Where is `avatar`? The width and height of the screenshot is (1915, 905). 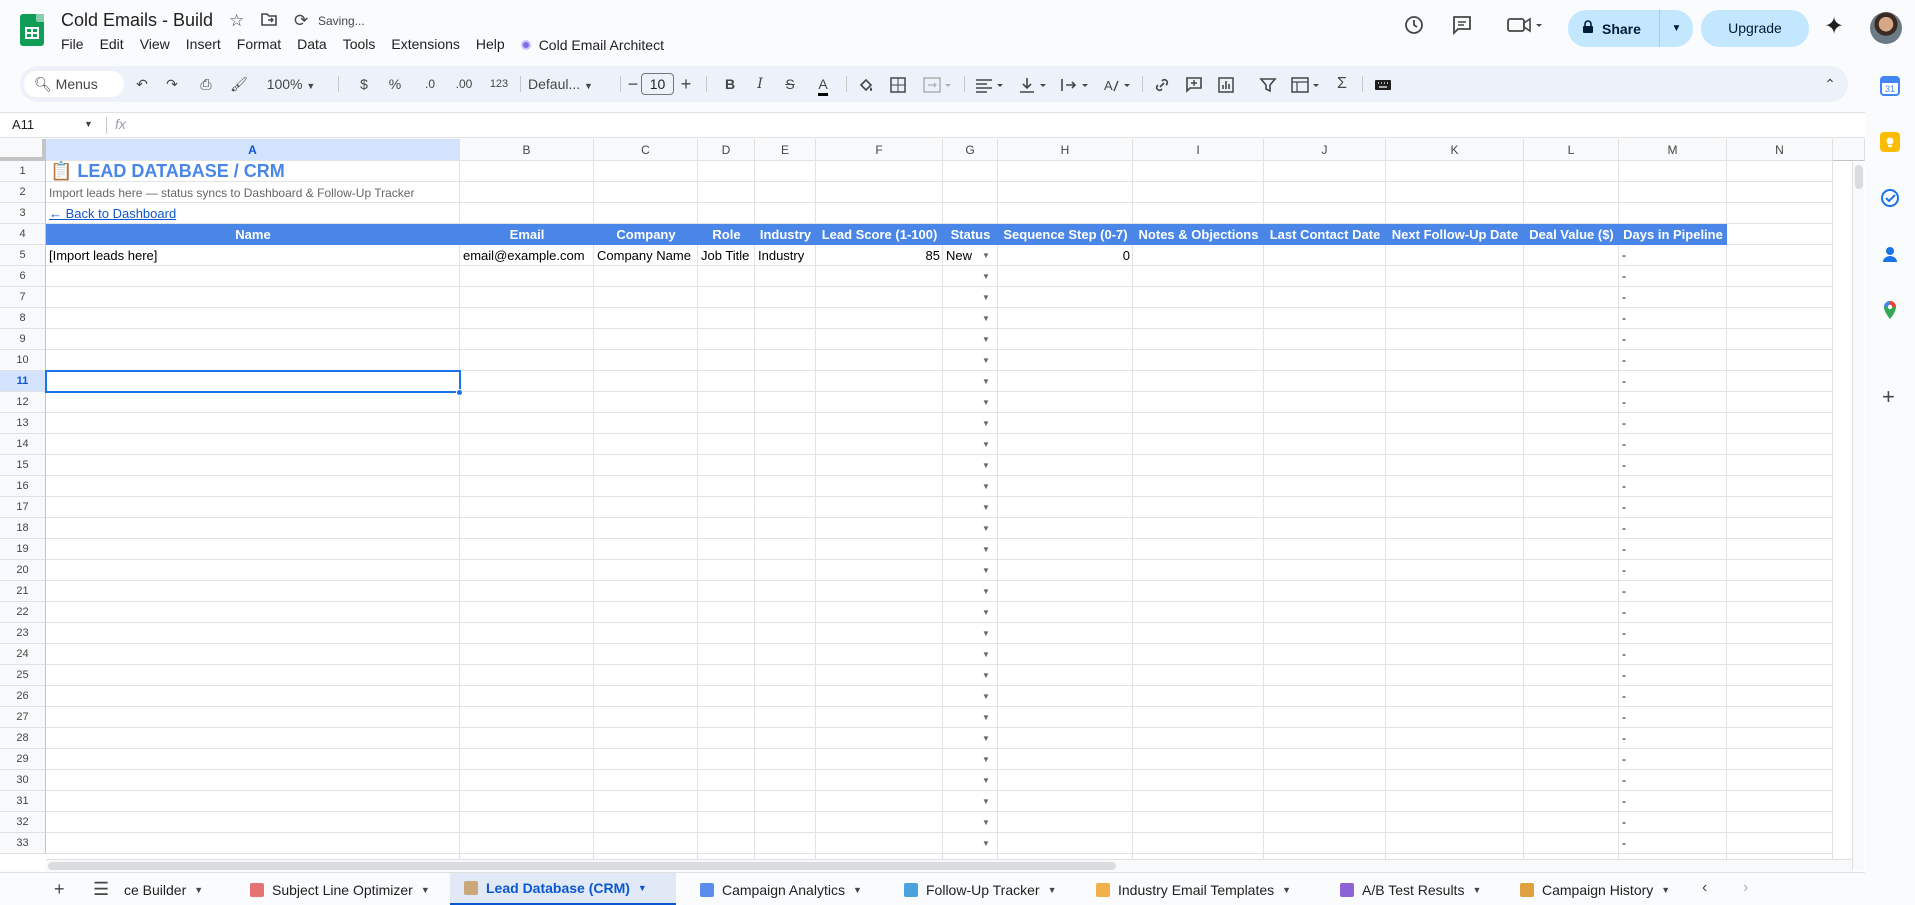 avatar is located at coordinates (1886, 28).